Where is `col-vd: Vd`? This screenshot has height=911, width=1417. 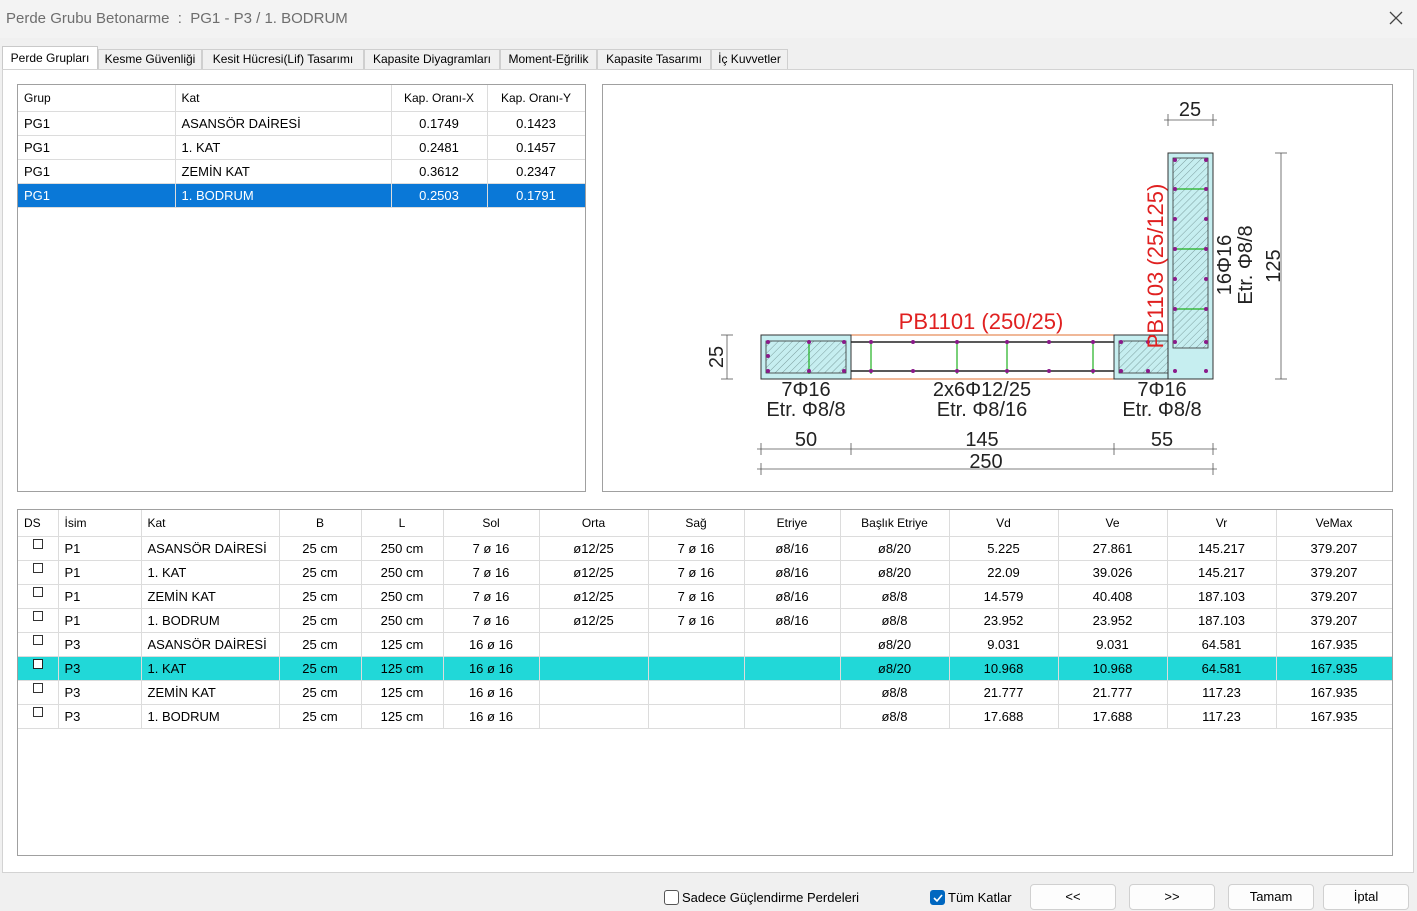
col-vd: Vd is located at coordinates (1004, 523).